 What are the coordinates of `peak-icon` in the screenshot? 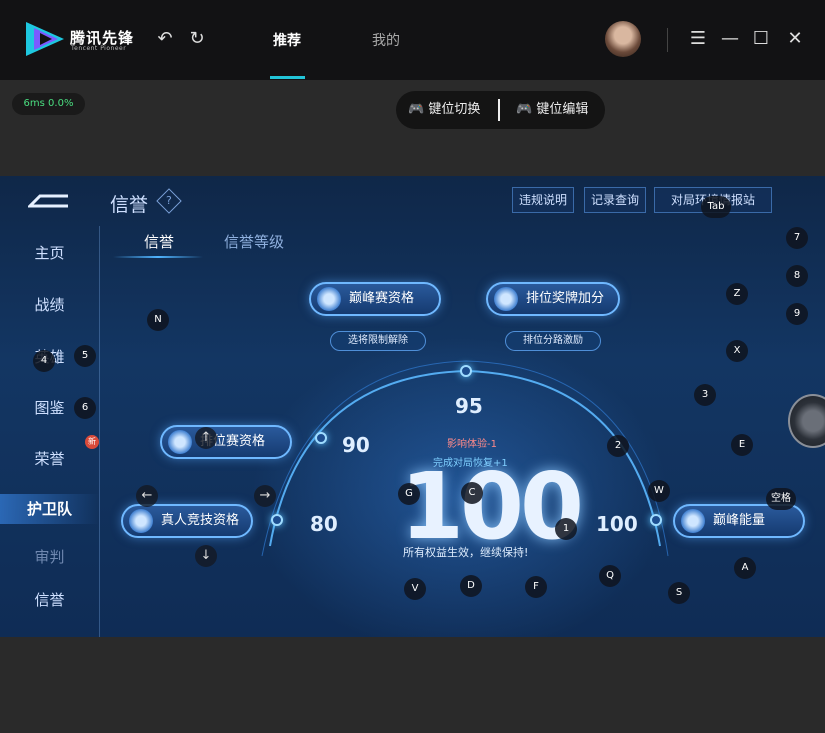 It's located at (329, 299).